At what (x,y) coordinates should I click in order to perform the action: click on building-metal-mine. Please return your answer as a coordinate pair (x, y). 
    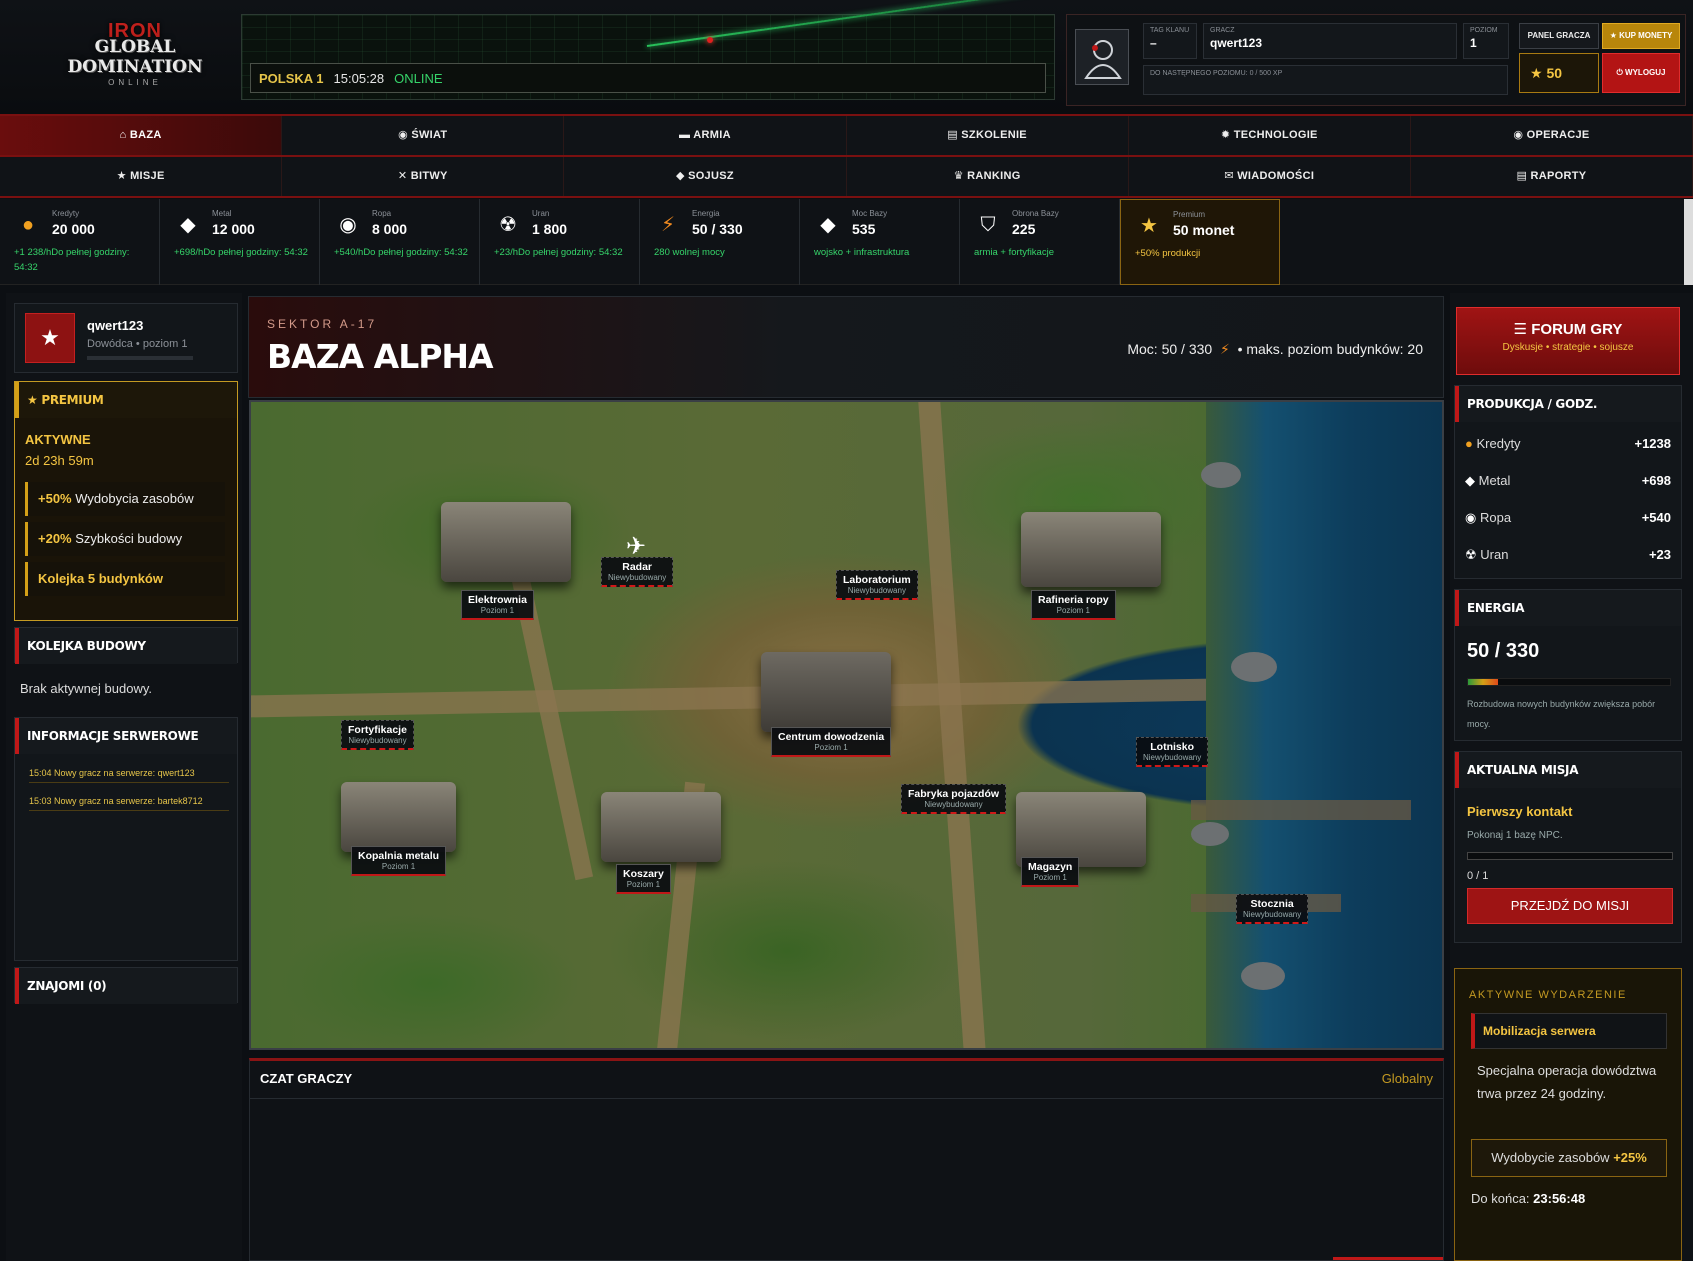
    Looking at the image, I should click on (398, 817).